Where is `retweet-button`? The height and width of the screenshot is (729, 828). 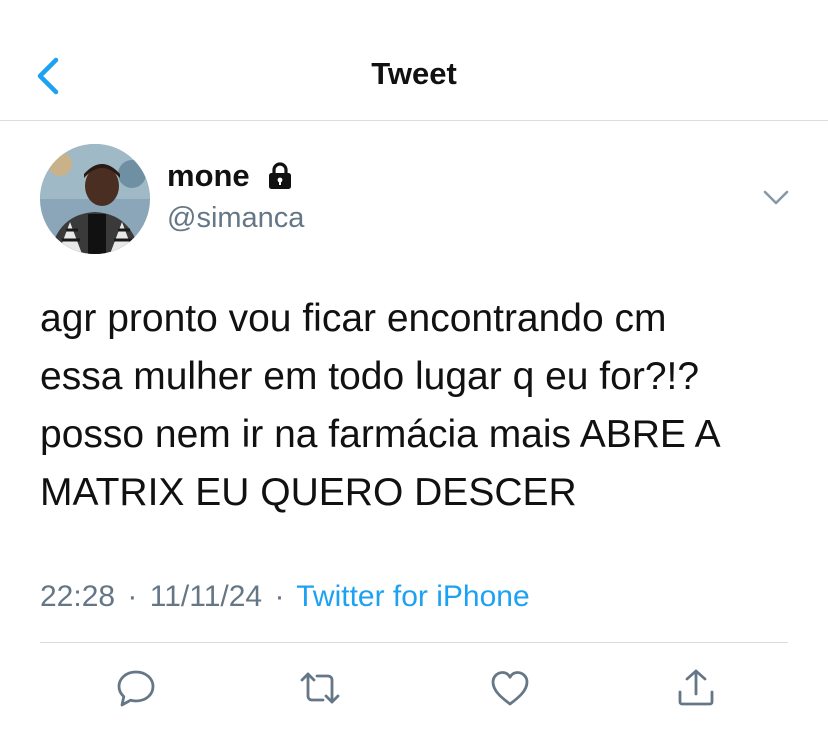 retweet-button is located at coordinates (320, 688).